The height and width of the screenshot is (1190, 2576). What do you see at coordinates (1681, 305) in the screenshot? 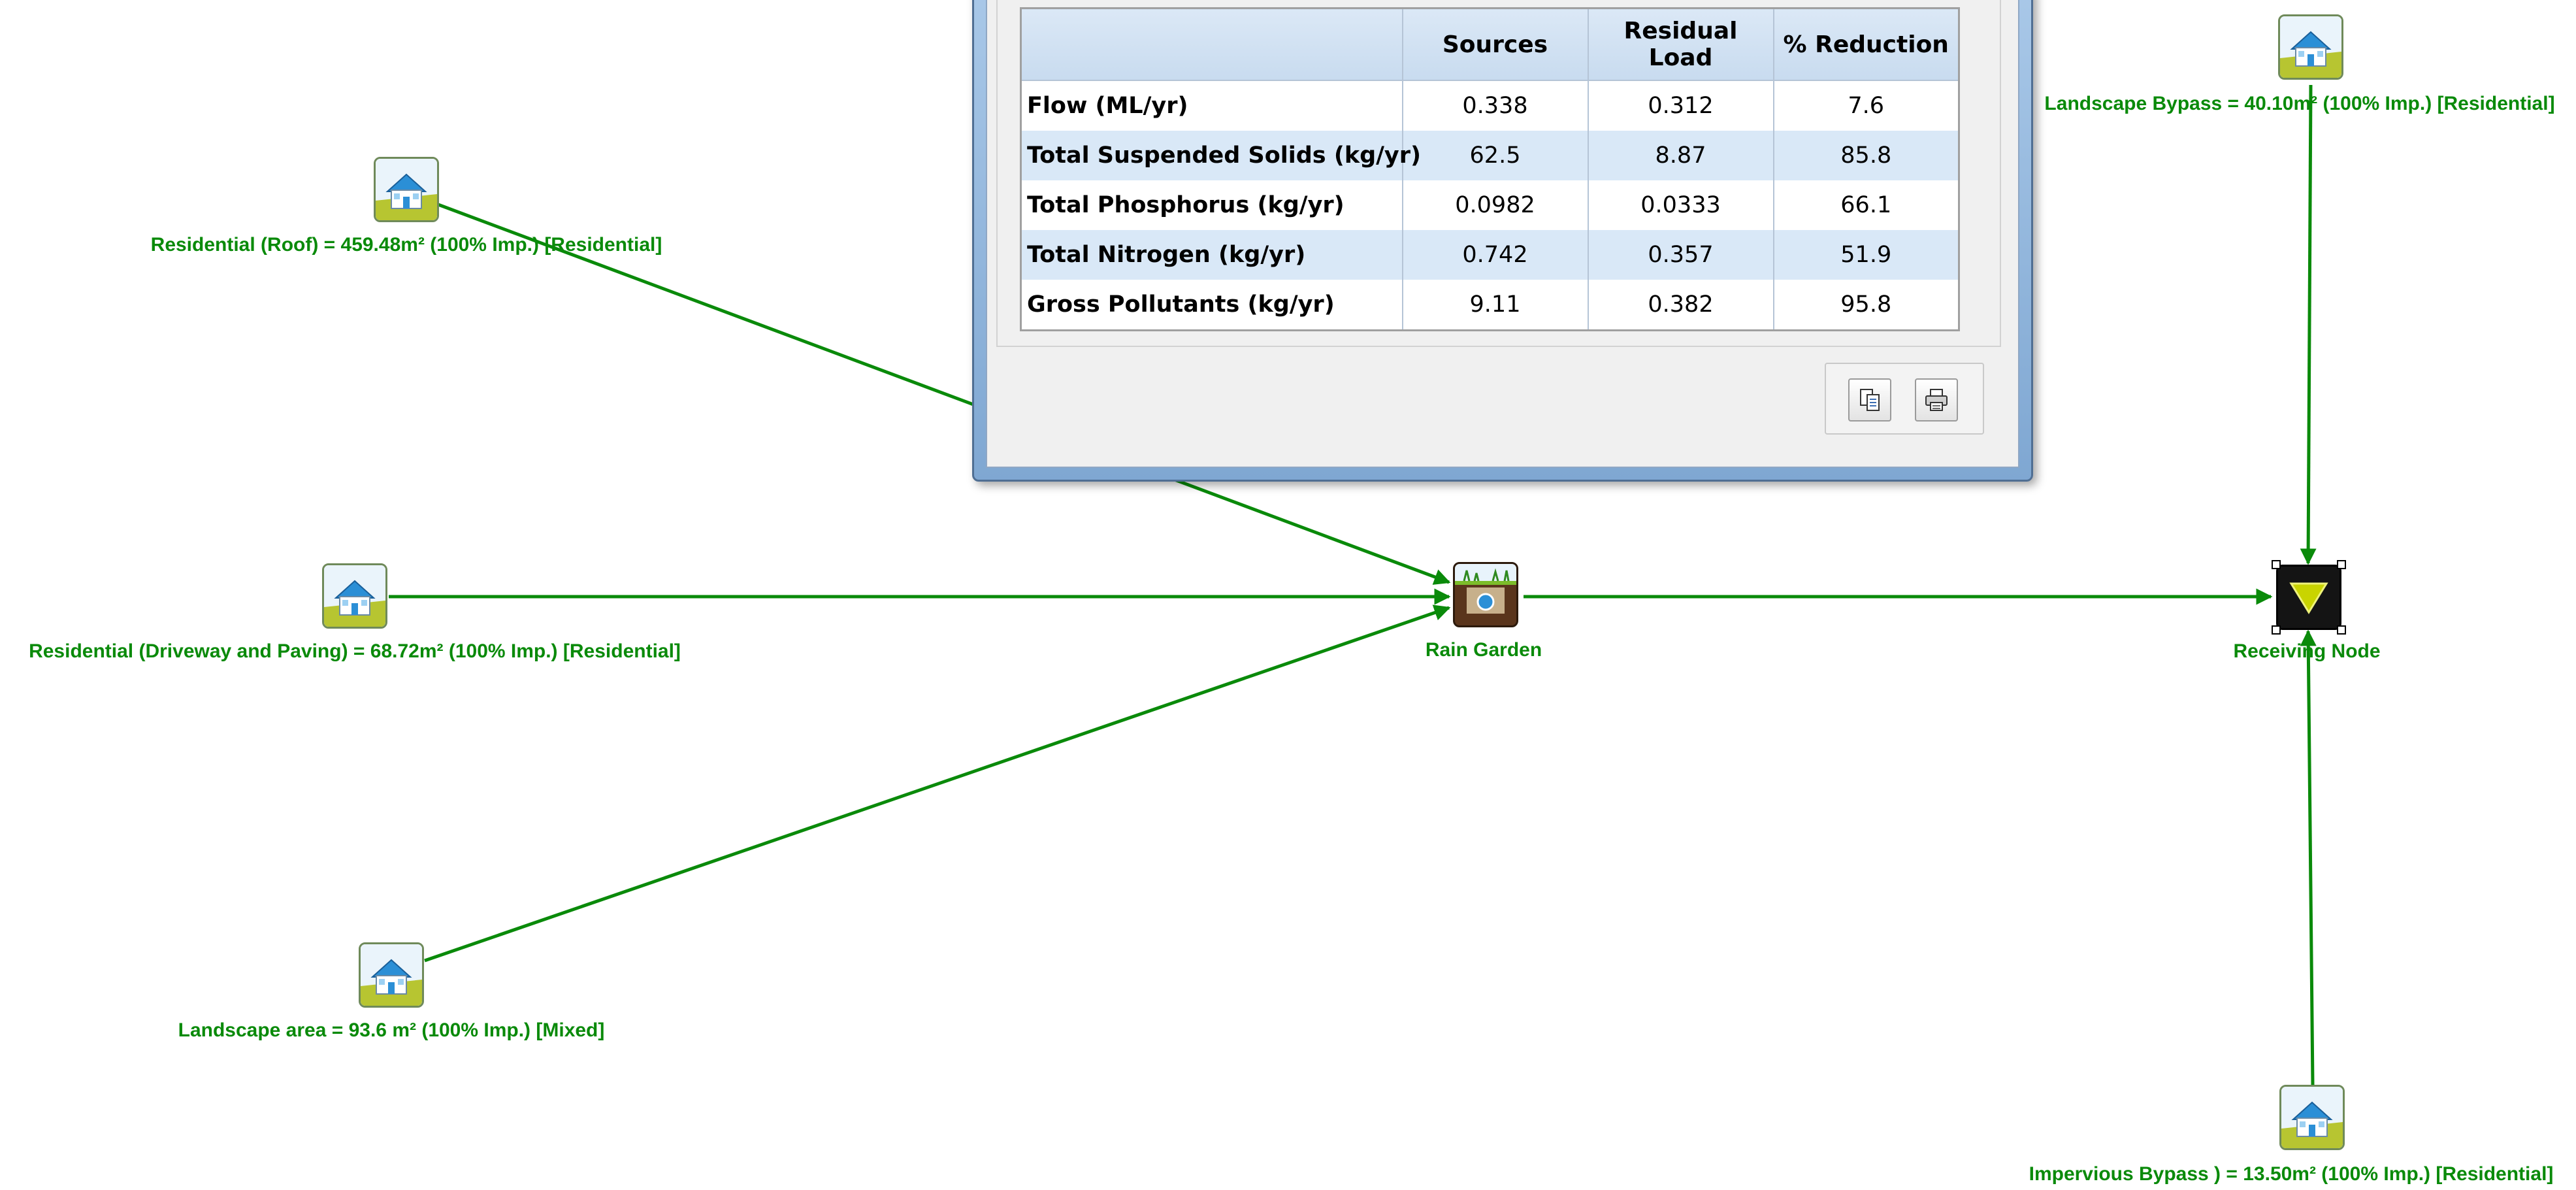
I see `residual-load-cell: 0.382` at bounding box center [1681, 305].